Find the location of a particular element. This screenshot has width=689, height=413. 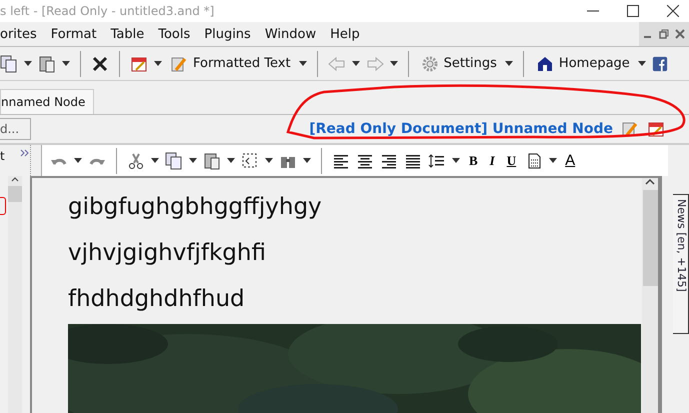

menu-item: orites is located at coordinates (18, 34).